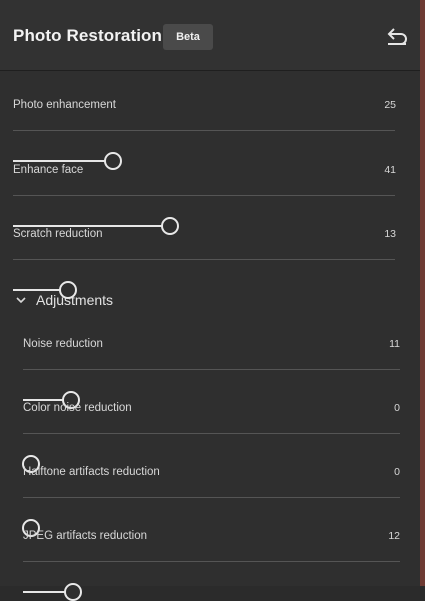 The width and height of the screenshot is (425, 601). Describe the element at coordinates (188, 37) in the screenshot. I see `beta-badge: Beta` at that location.